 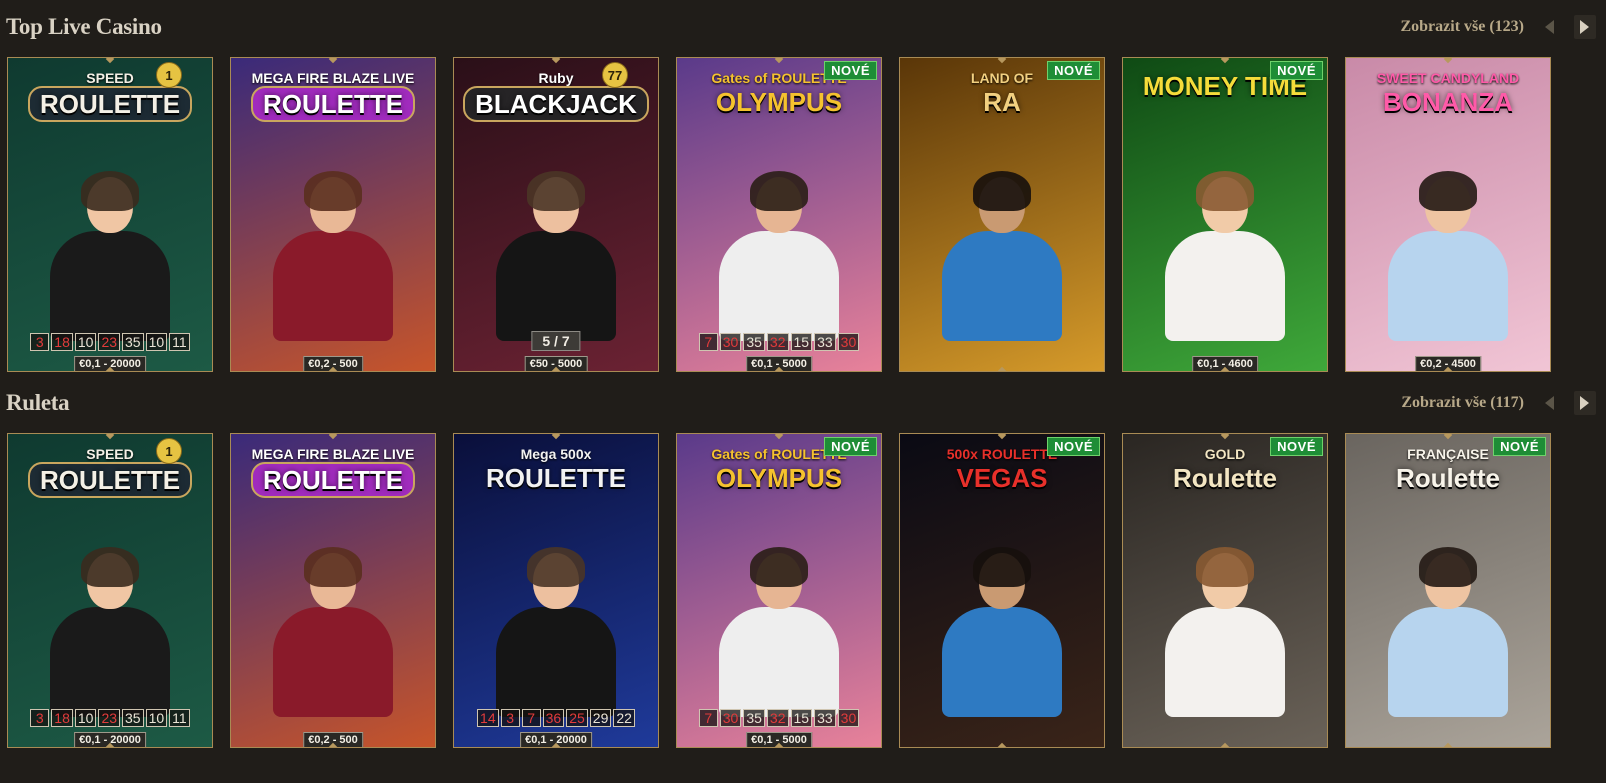 What do you see at coordinates (1462, 403) in the screenshot?
I see `view-all-link: Zobrazit vše (117)` at bounding box center [1462, 403].